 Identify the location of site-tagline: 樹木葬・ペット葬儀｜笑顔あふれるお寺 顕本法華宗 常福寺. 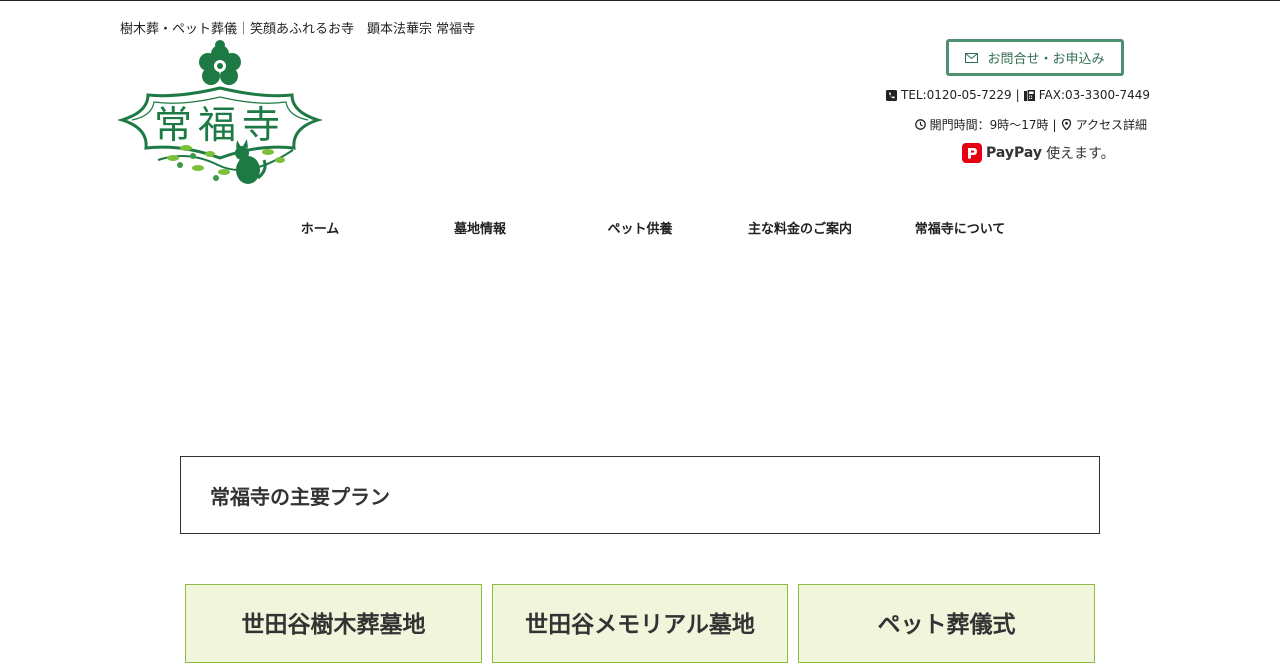
(298, 29).